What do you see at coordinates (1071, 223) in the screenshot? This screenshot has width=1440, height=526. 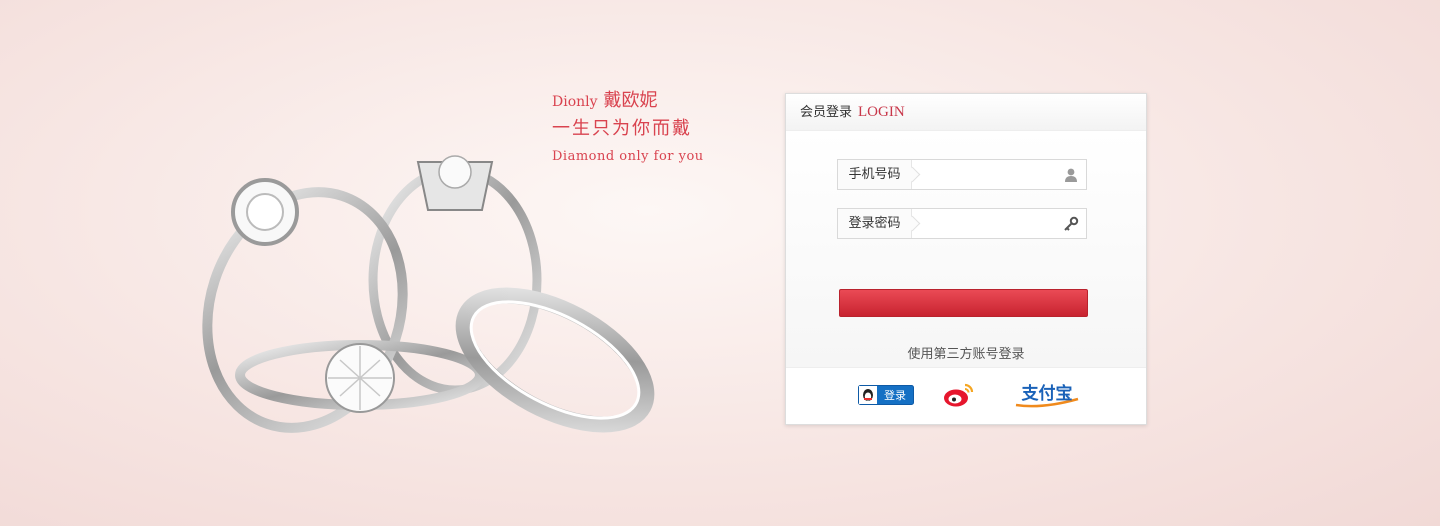 I see `key-icon` at bounding box center [1071, 223].